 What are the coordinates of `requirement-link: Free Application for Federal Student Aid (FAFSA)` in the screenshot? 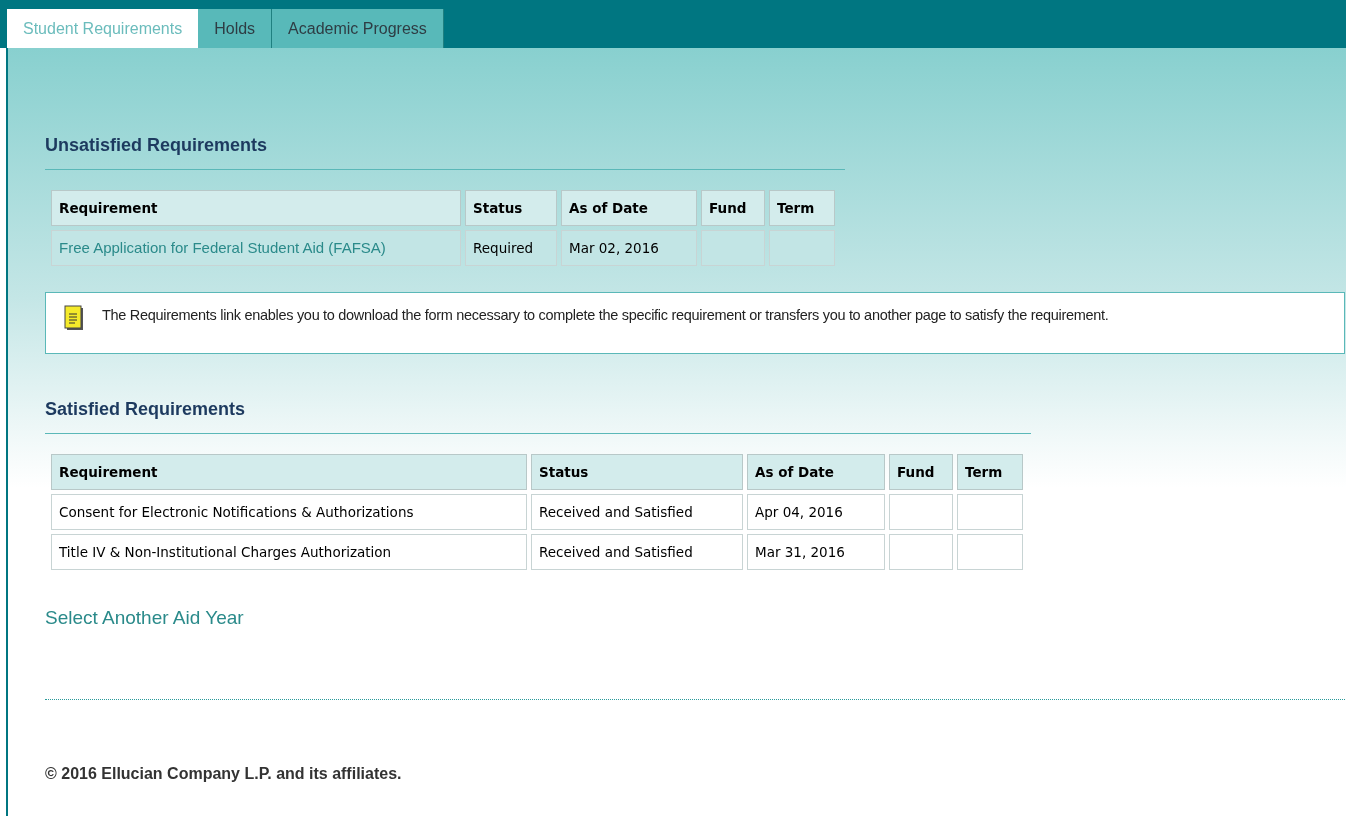 It's located at (222, 247).